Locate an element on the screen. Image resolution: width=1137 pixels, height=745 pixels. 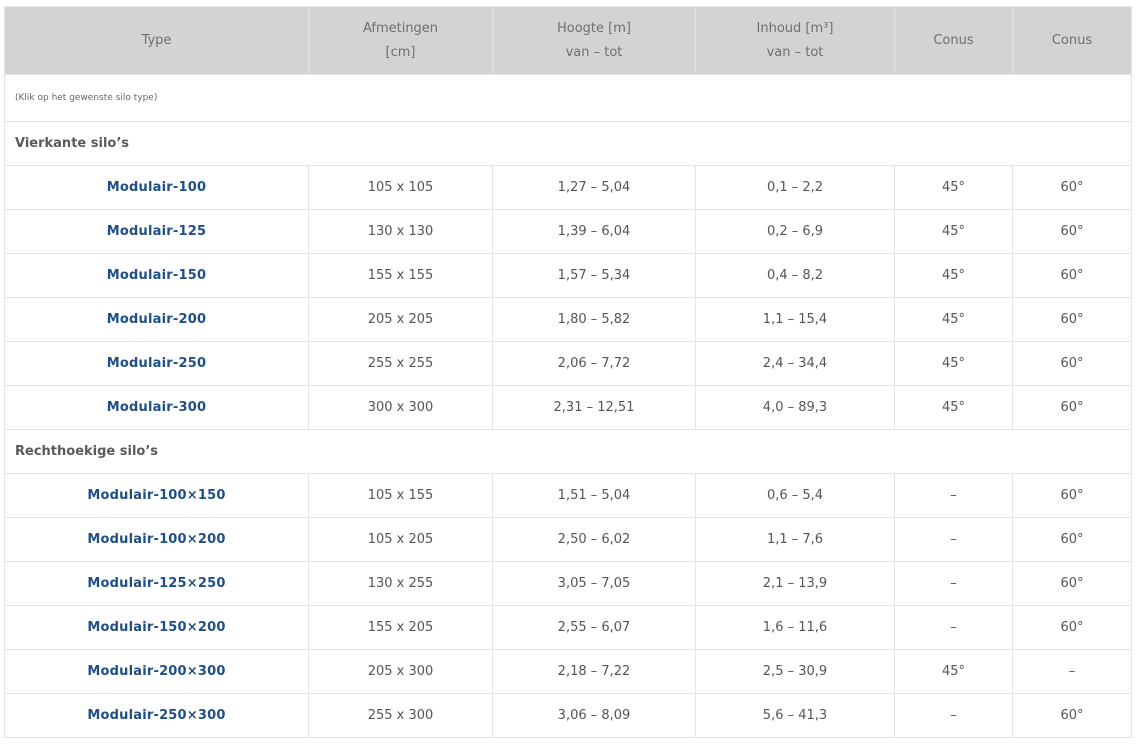
silo-type-link: Modulair-300 is located at coordinates (156, 407).